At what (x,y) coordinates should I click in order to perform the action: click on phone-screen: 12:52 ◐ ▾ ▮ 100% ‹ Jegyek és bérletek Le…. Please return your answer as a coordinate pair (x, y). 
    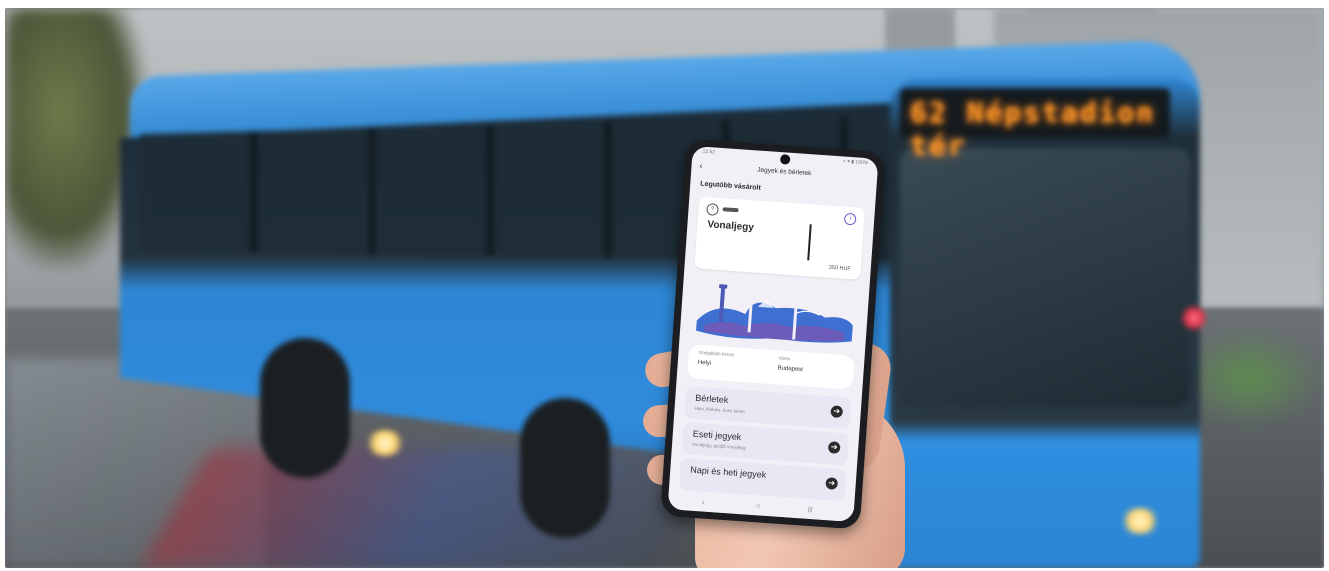
    Looking at the image, I should click on (773, 334).